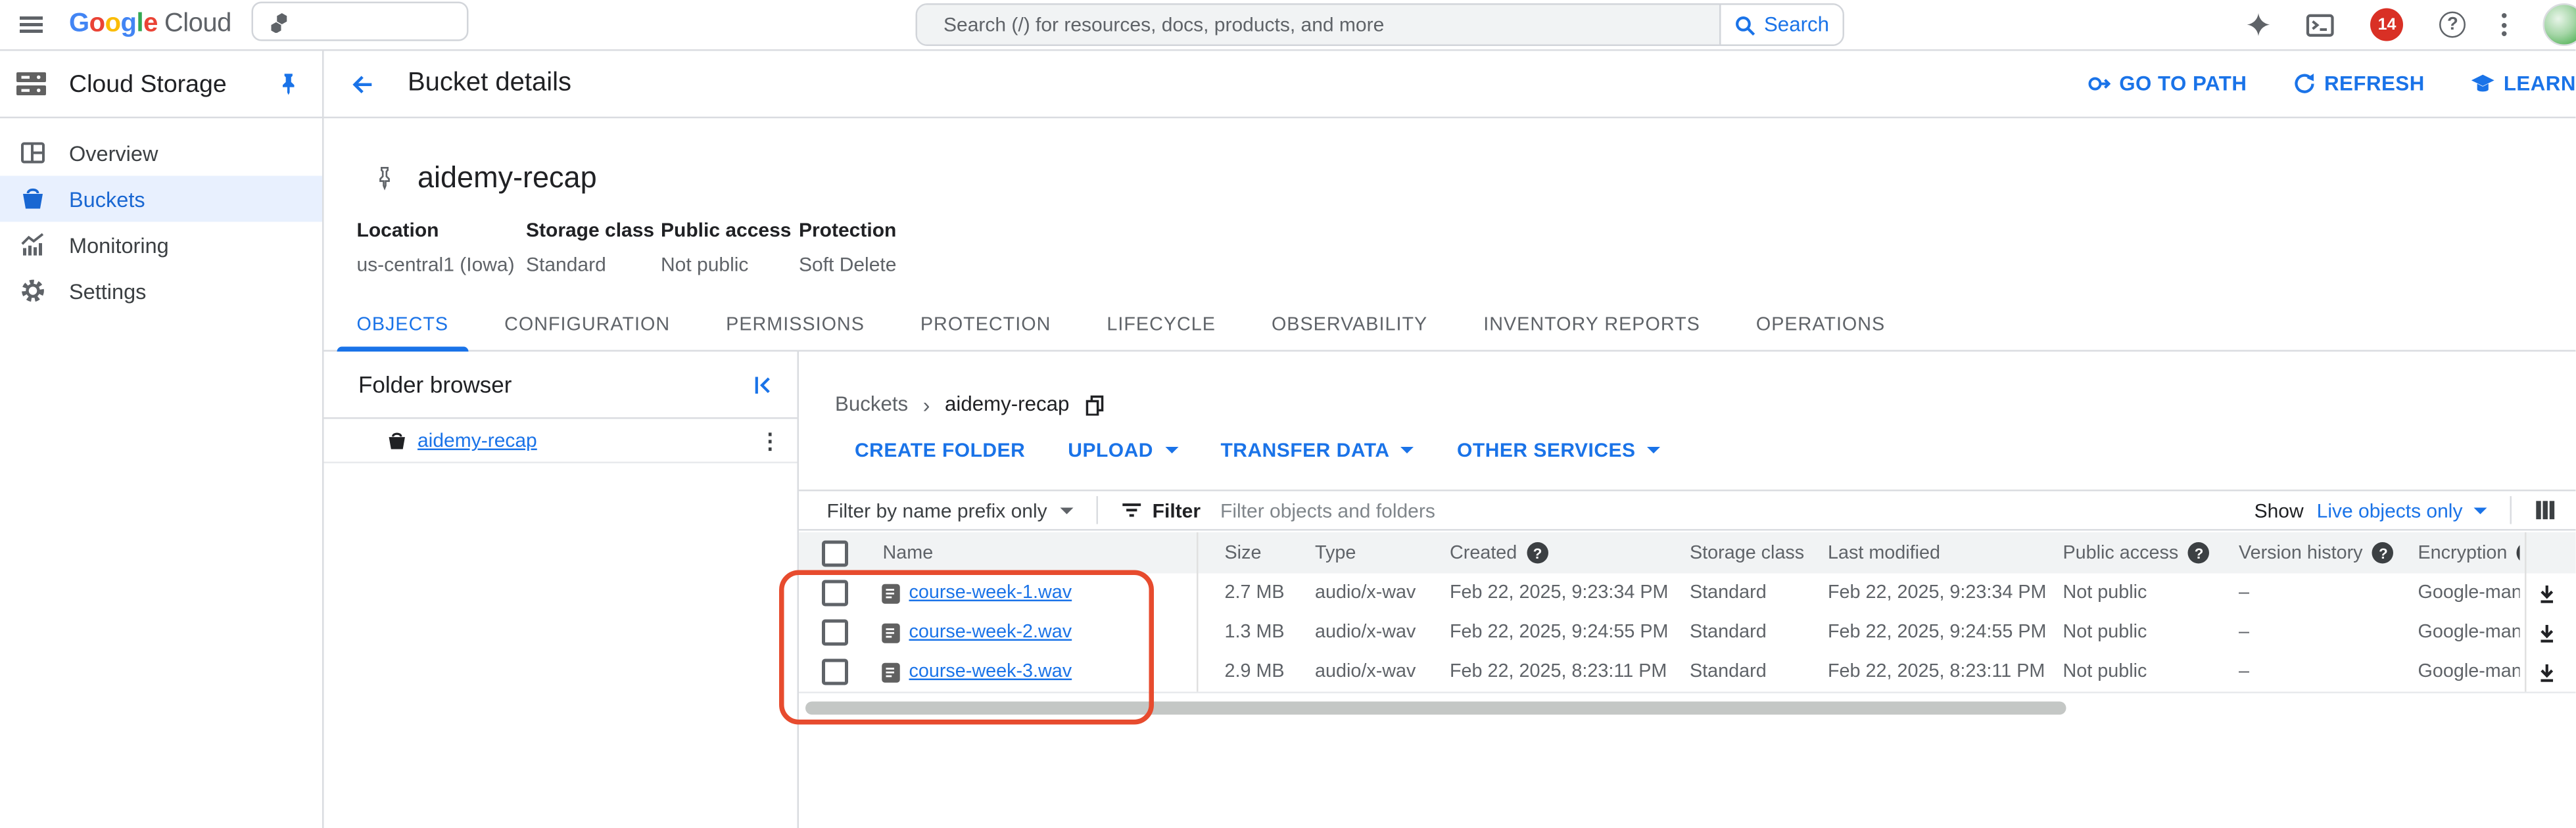 This screenshot has width=2576, height=828. What do you see at coordinates (1255, 633) in the screenshot?
I see `cell-size: 1.3 MB` at bounding box center [1255, 633].